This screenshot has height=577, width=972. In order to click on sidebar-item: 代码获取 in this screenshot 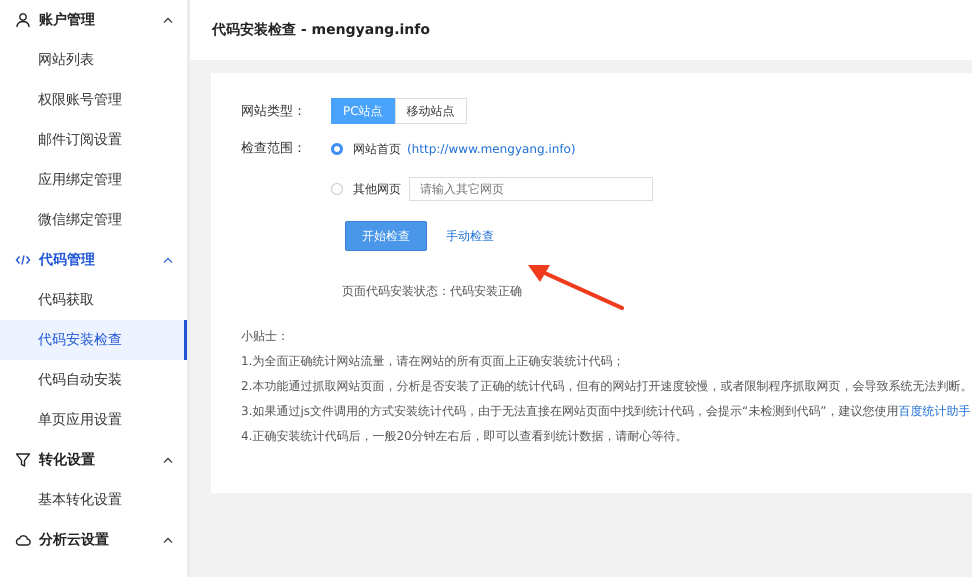, I will do `click(93, 300)`.